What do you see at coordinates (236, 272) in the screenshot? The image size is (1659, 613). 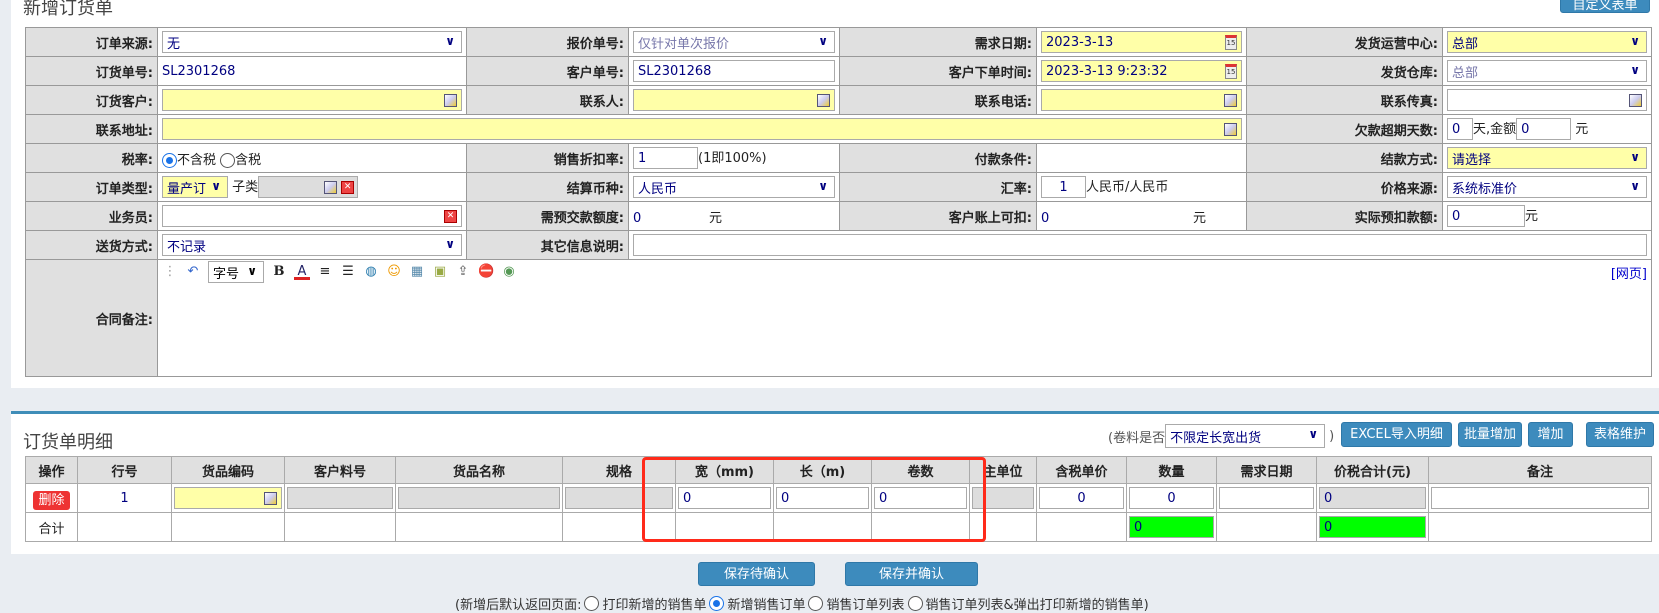 I see `font-size-select: 字号 ∨` at bounding box center [236, 272].